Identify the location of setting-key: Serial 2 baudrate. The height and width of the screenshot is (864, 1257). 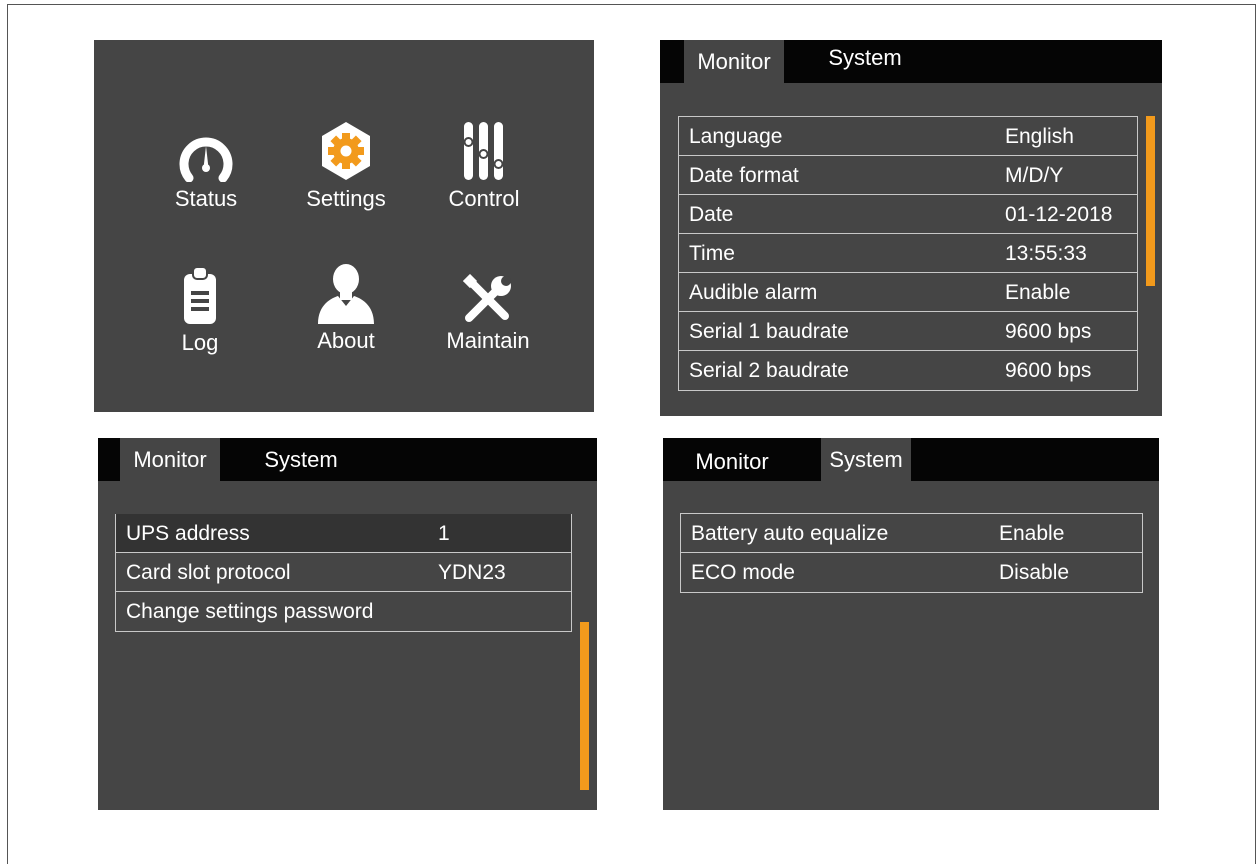
(769, 370).